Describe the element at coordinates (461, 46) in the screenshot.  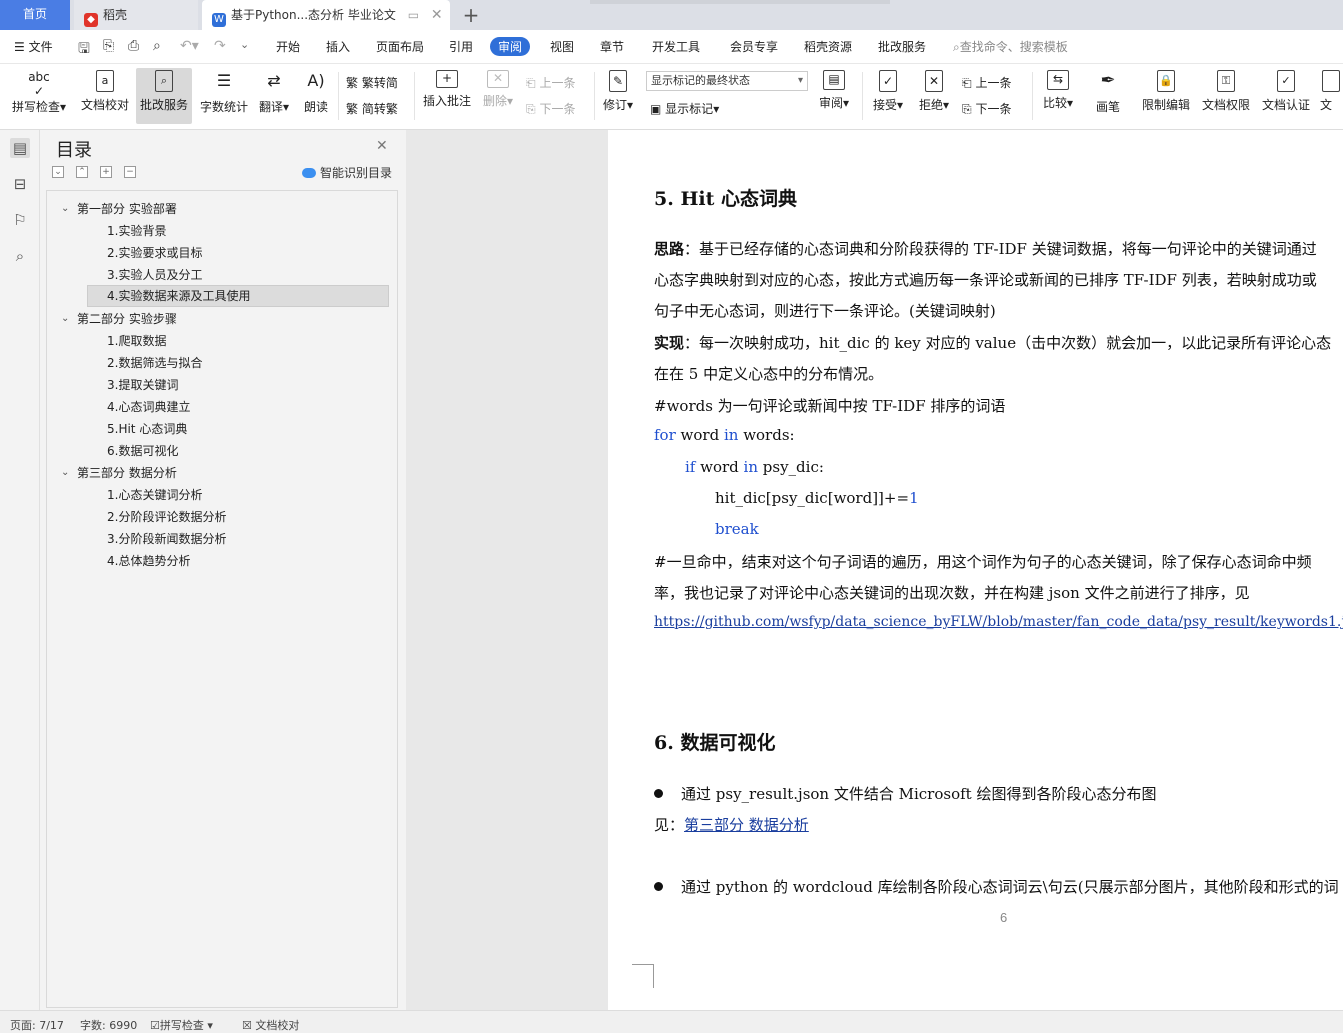
I see `menu-references: 引用` at that location.